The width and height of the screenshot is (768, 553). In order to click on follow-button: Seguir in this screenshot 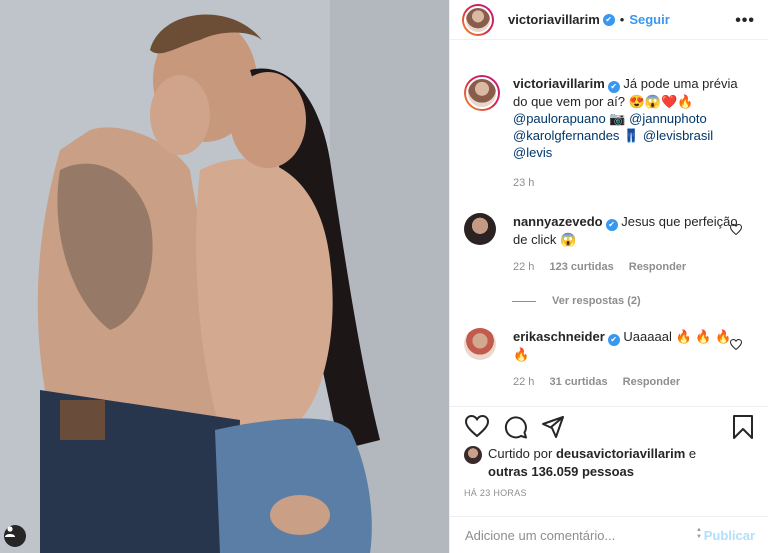, I will do `click(649, 19)`.